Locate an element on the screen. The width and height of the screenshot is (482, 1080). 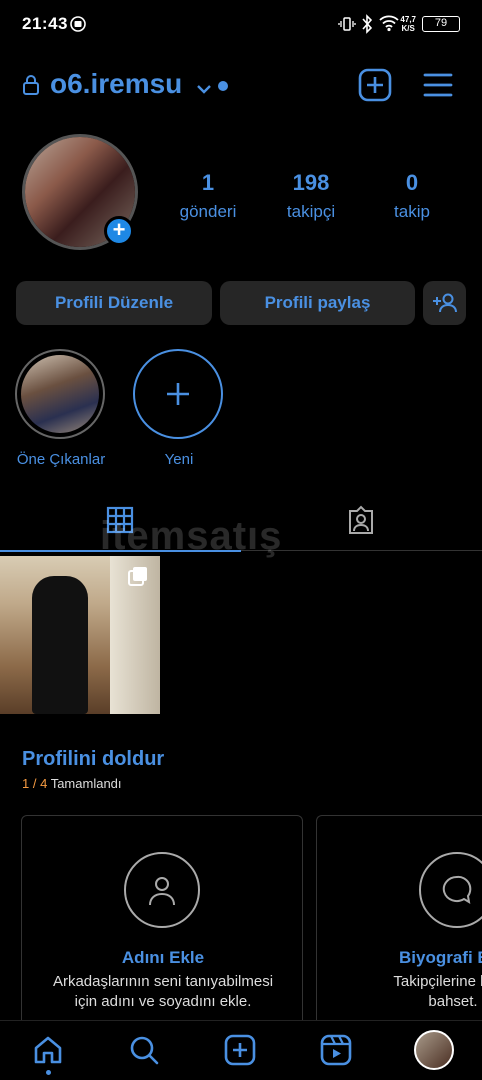
nav-reels is located at coordinates (336, 1052).